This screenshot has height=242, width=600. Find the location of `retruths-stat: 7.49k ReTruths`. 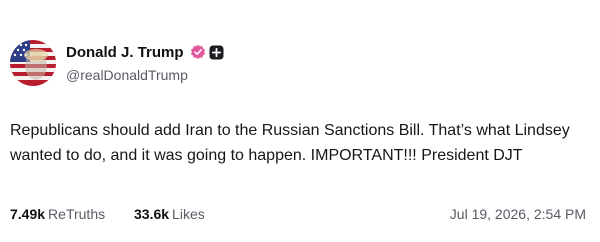

retruths-stat: 7.49k ReTruths is located at coordinates (57, 214).